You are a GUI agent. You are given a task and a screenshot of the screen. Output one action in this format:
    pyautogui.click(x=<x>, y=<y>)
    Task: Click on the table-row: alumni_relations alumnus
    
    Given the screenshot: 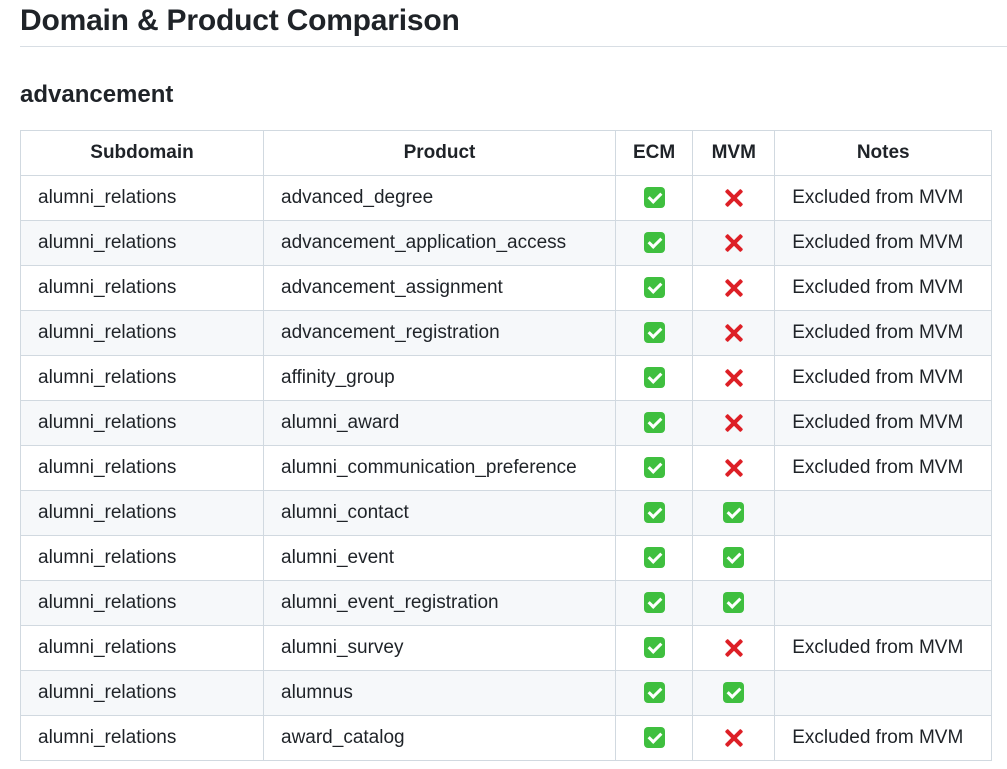 What is the action you would take?
    pyautogui.click(x=506, y=693)
    